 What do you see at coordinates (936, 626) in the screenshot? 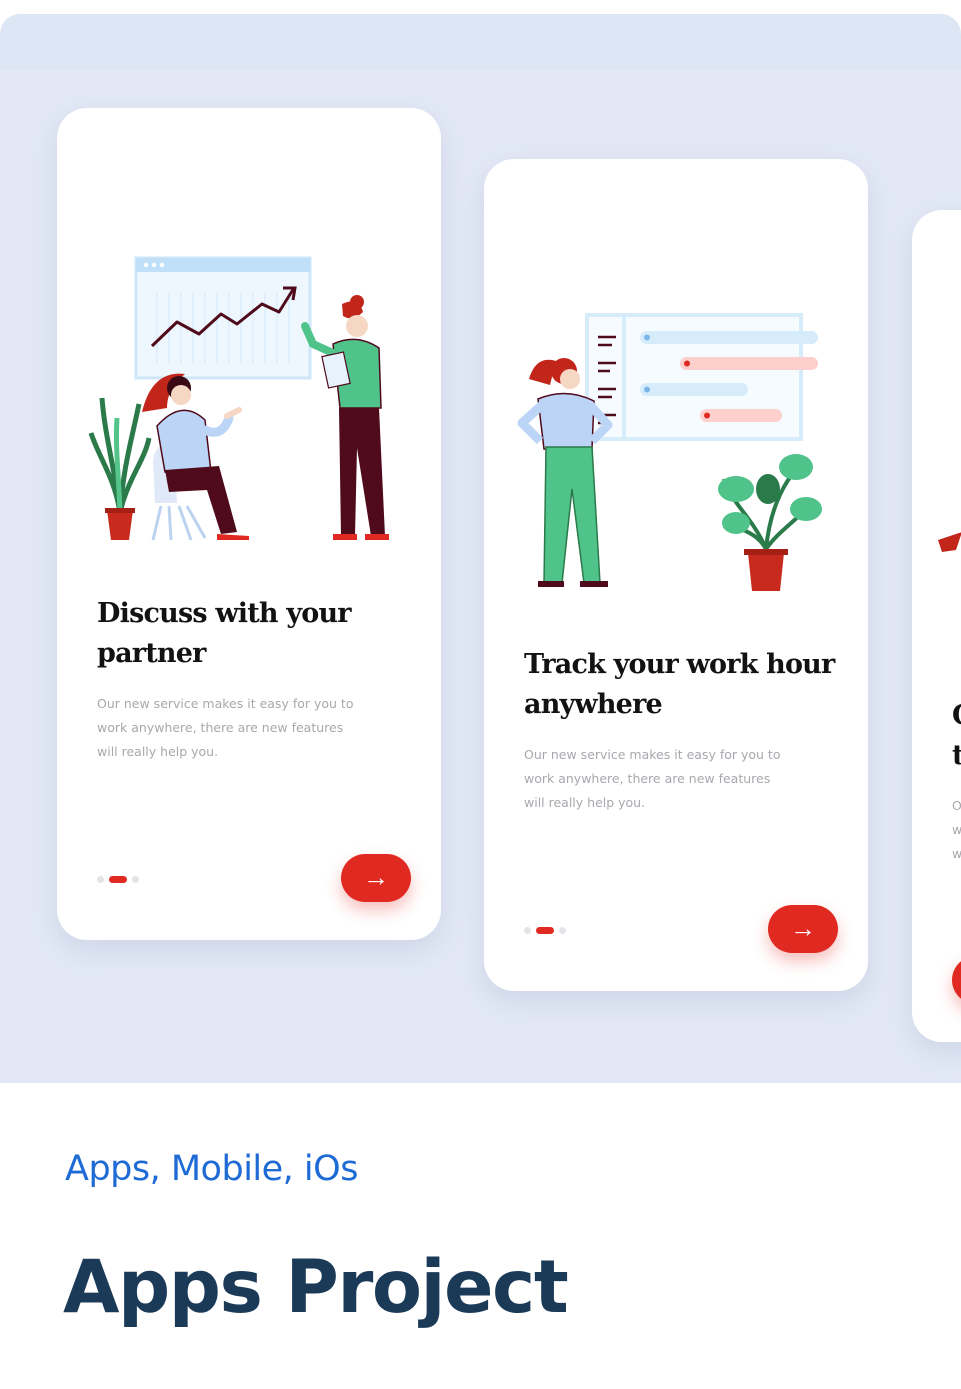
I see `phone-screen-3: C t O w w` at bounding box center [936, 626].